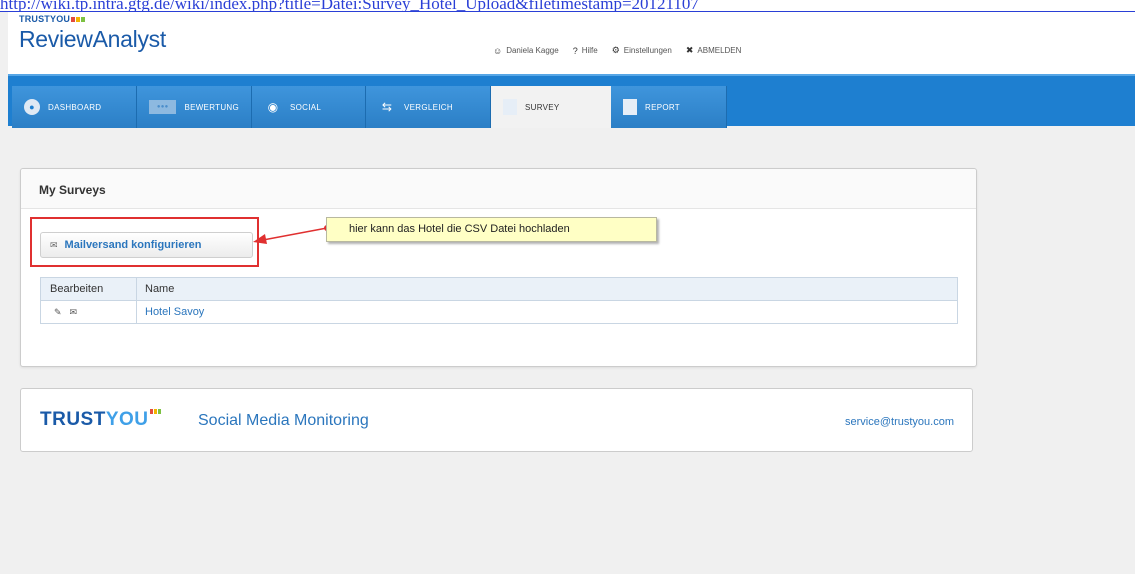 The width and height of the screenshot is (1135, 574). Describe the element at coordinates (647, 50) in the screenshot. I see `settings-label: Einstellungen` at that location.